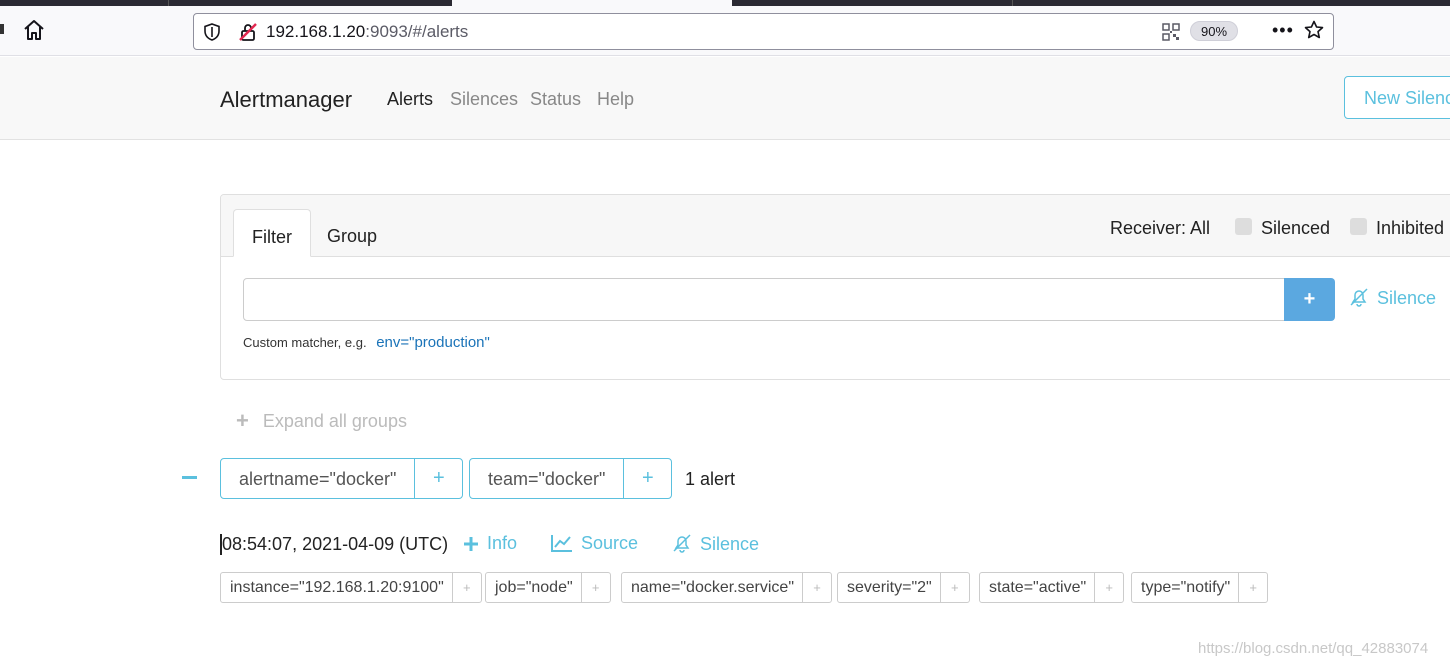 The height and width of the screenshot is (667, 1450). What do you see at coordinates (410, 99) in the screenshot?
I see `nav-link-alerts: Alerts` at bounding box center [410, 99].